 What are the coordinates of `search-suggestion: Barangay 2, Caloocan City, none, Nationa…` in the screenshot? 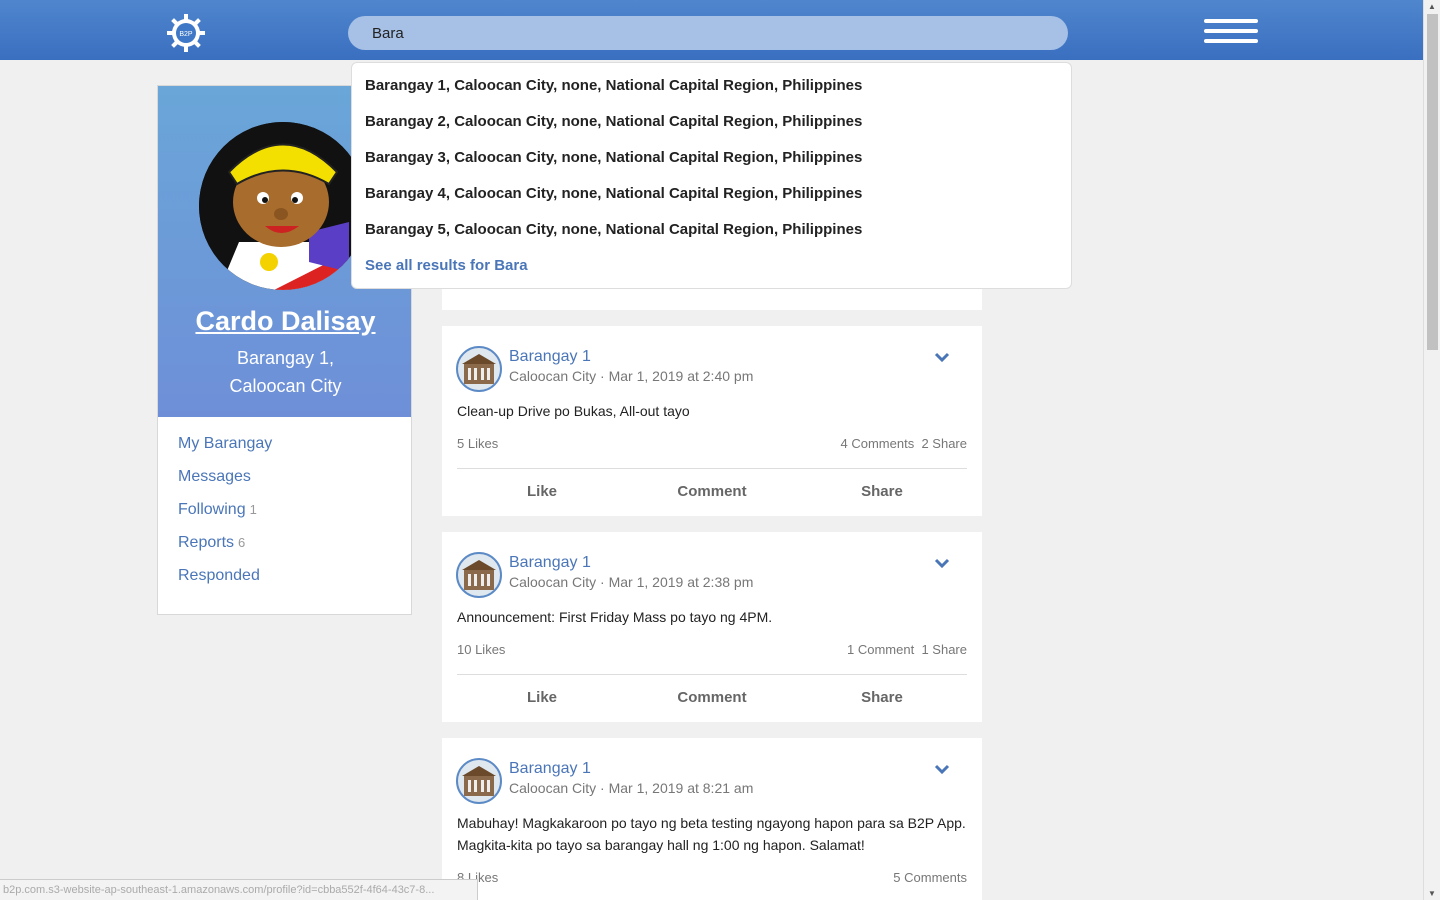 It's located at (711, 129).